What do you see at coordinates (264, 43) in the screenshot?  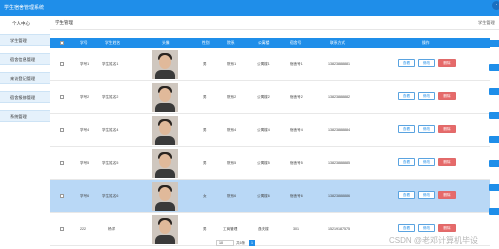 I see `header-building: 公寓楼` at bounding box center [264, 43].